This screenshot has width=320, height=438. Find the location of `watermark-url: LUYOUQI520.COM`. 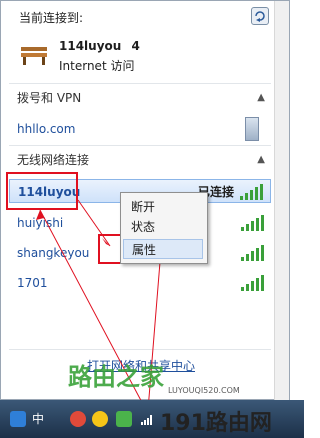

watermark-url: LUYOUQI520.COM is located at coordinates (204, 390).